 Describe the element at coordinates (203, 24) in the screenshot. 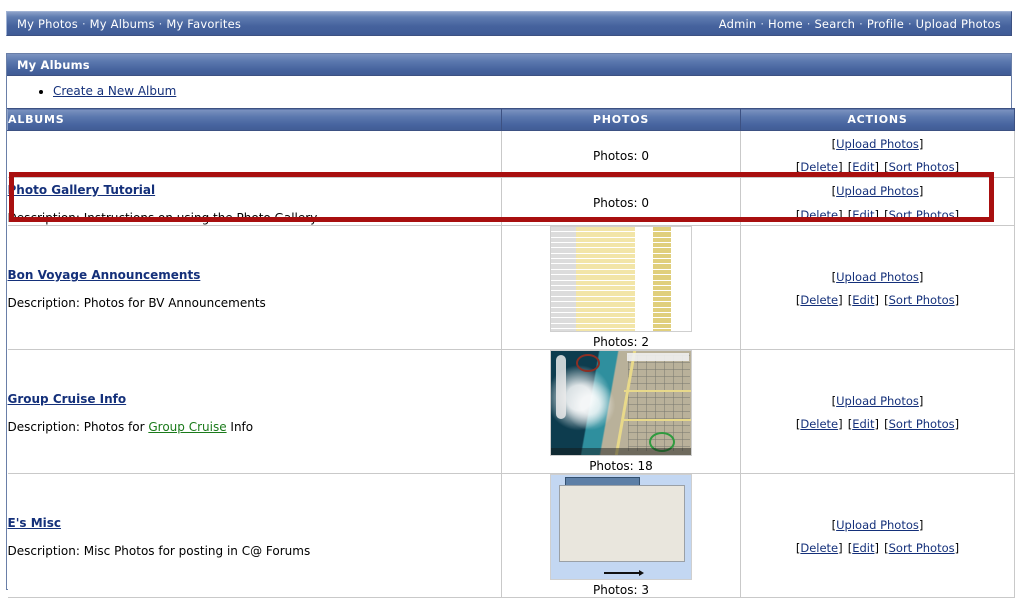

I see `nav-link-my-favorites: My Favorites` at that location.